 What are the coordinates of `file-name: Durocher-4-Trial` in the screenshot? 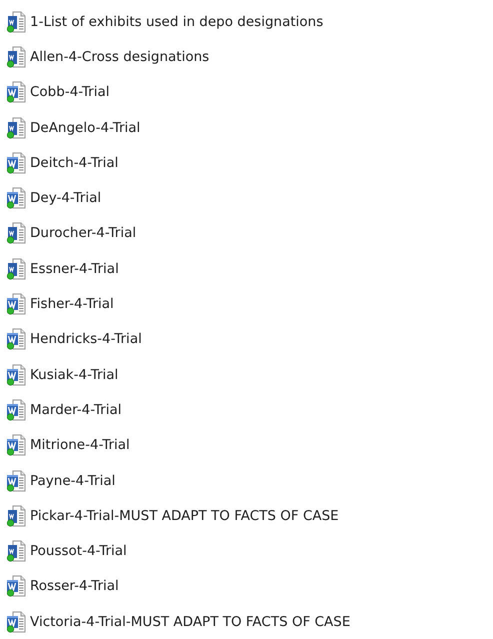 It's located at (83, 233).